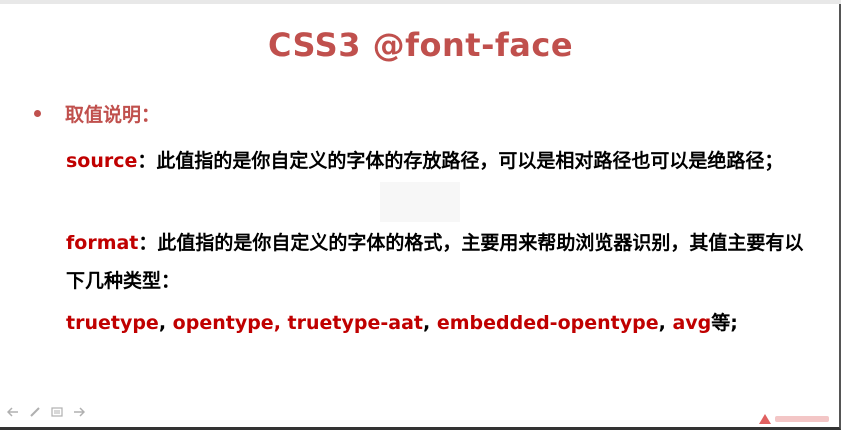 This screenshot has width=841, height=430. Describe the element at coordinates (420, 45) in the screenshot. I see `slide-title: CSS3 @font-face` at that location.